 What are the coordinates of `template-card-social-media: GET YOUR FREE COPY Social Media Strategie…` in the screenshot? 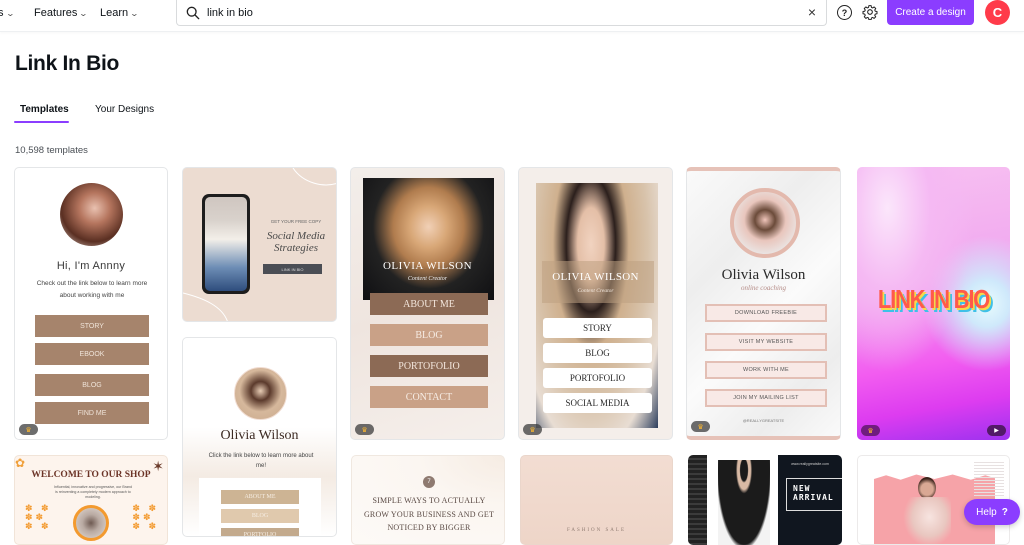 It's located at (259, 244).